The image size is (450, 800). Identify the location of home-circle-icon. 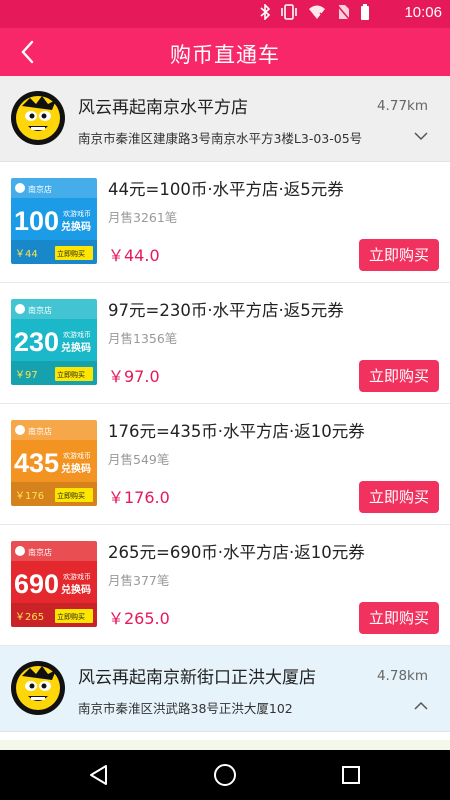
(225, 775).